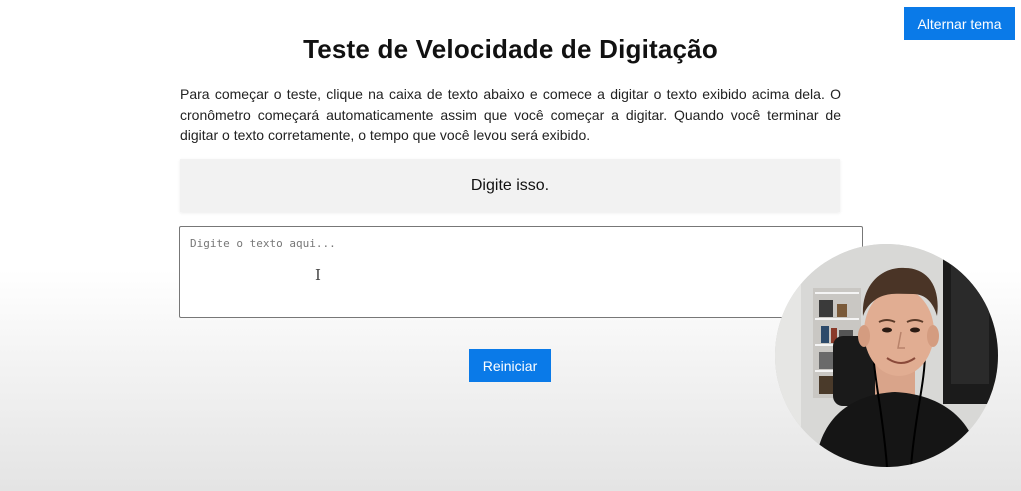  What do you see at coordinates (510, 365) in the screenshot?
I see `restart-button: Reiniciar` at bounding box center [510, 365].